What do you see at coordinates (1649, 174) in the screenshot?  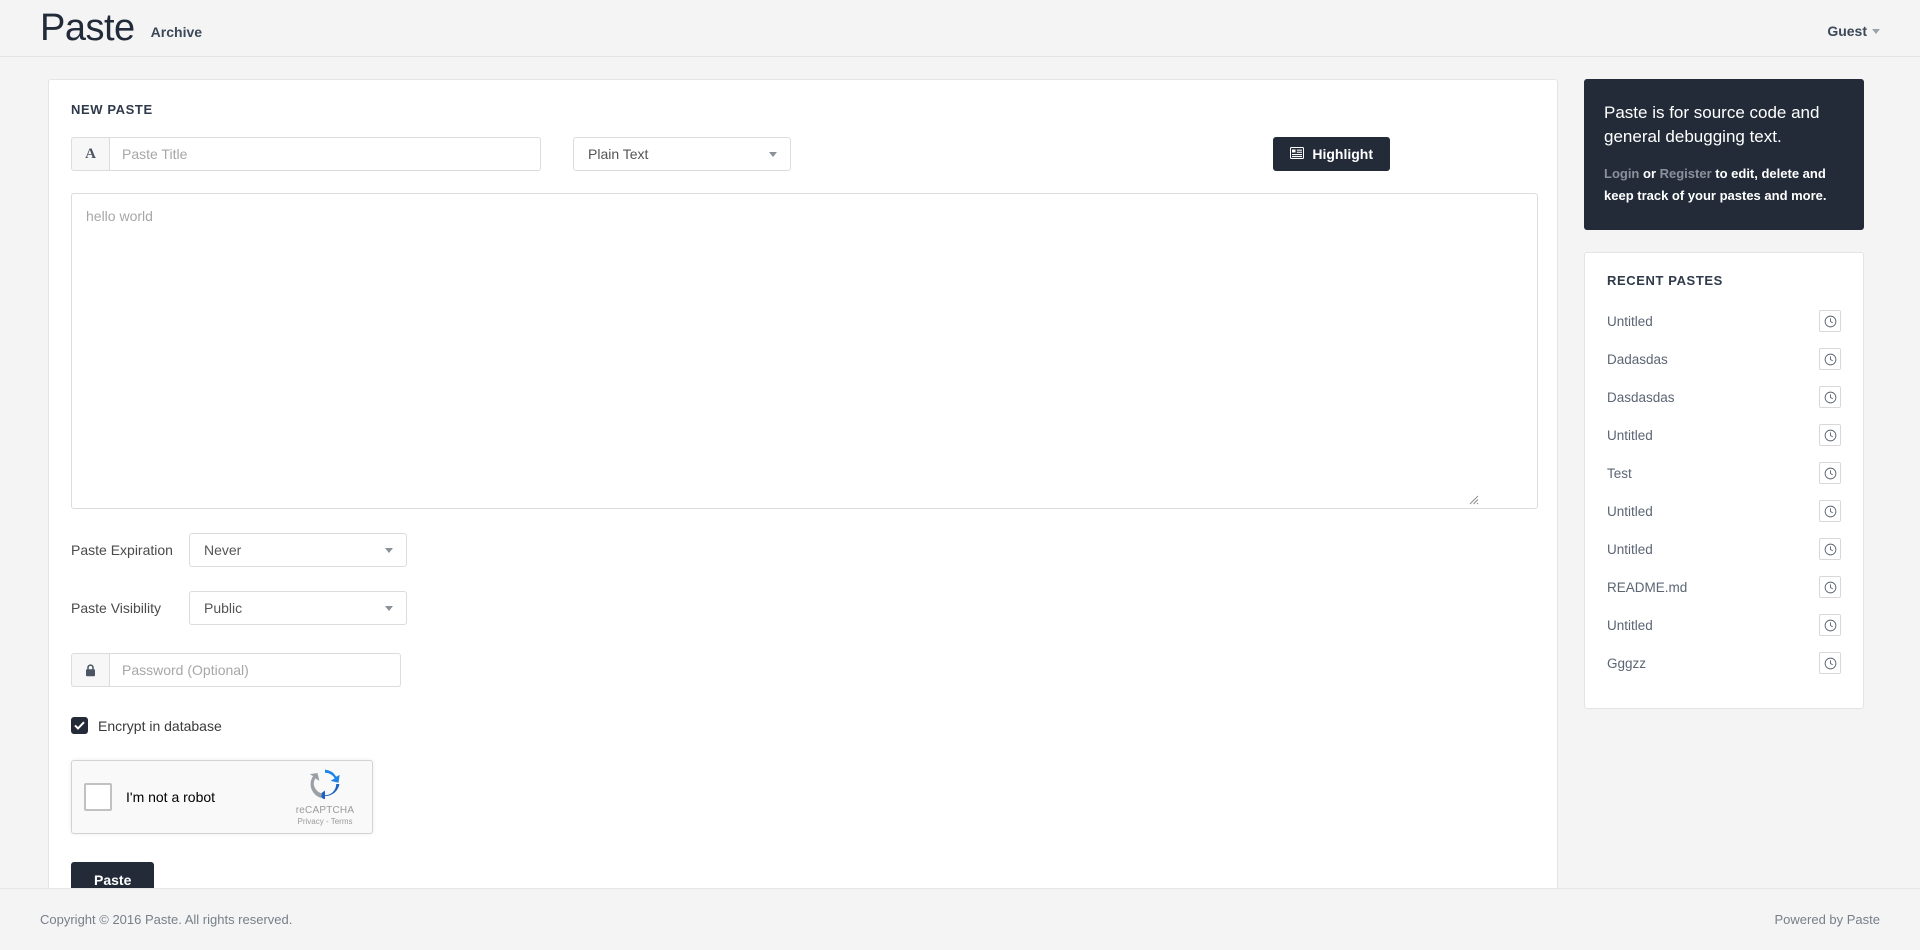 I see `promo-or: or` at bounding box center [1649, 174].